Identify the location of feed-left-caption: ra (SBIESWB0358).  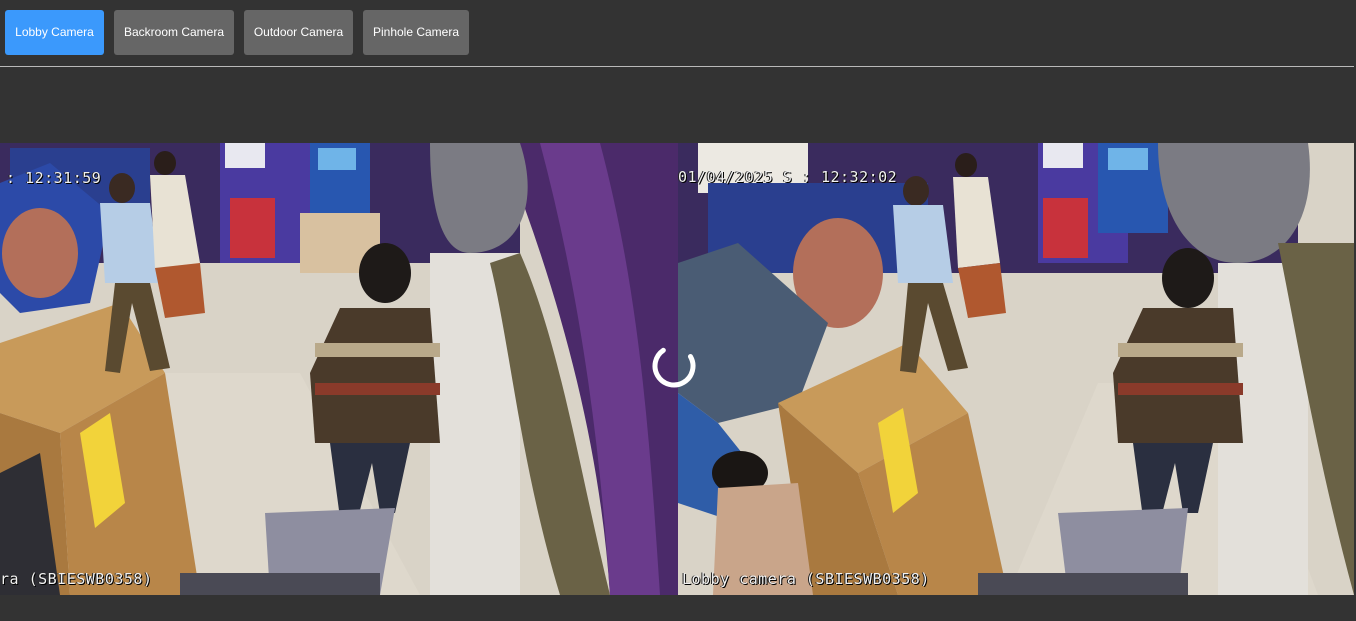
(76, 579).